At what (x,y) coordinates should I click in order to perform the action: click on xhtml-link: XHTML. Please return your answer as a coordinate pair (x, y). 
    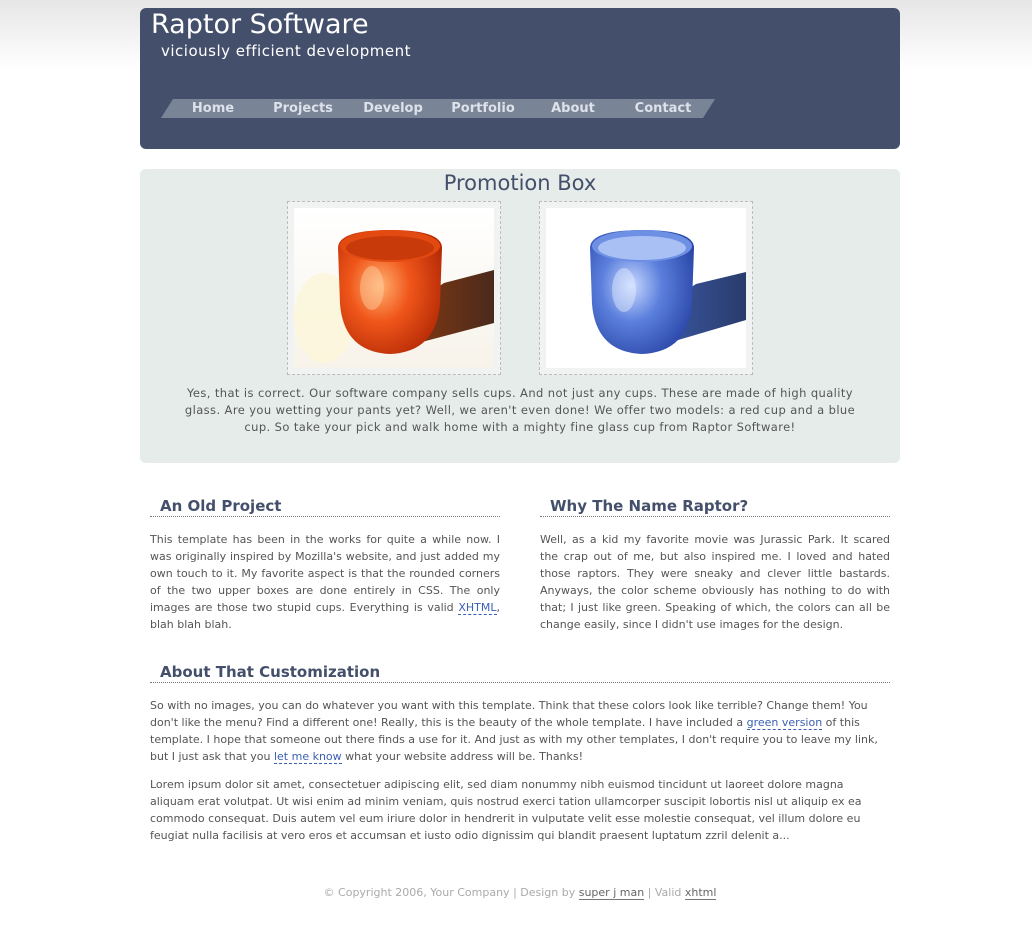
    Looking at the image, I should click on (477, 608).